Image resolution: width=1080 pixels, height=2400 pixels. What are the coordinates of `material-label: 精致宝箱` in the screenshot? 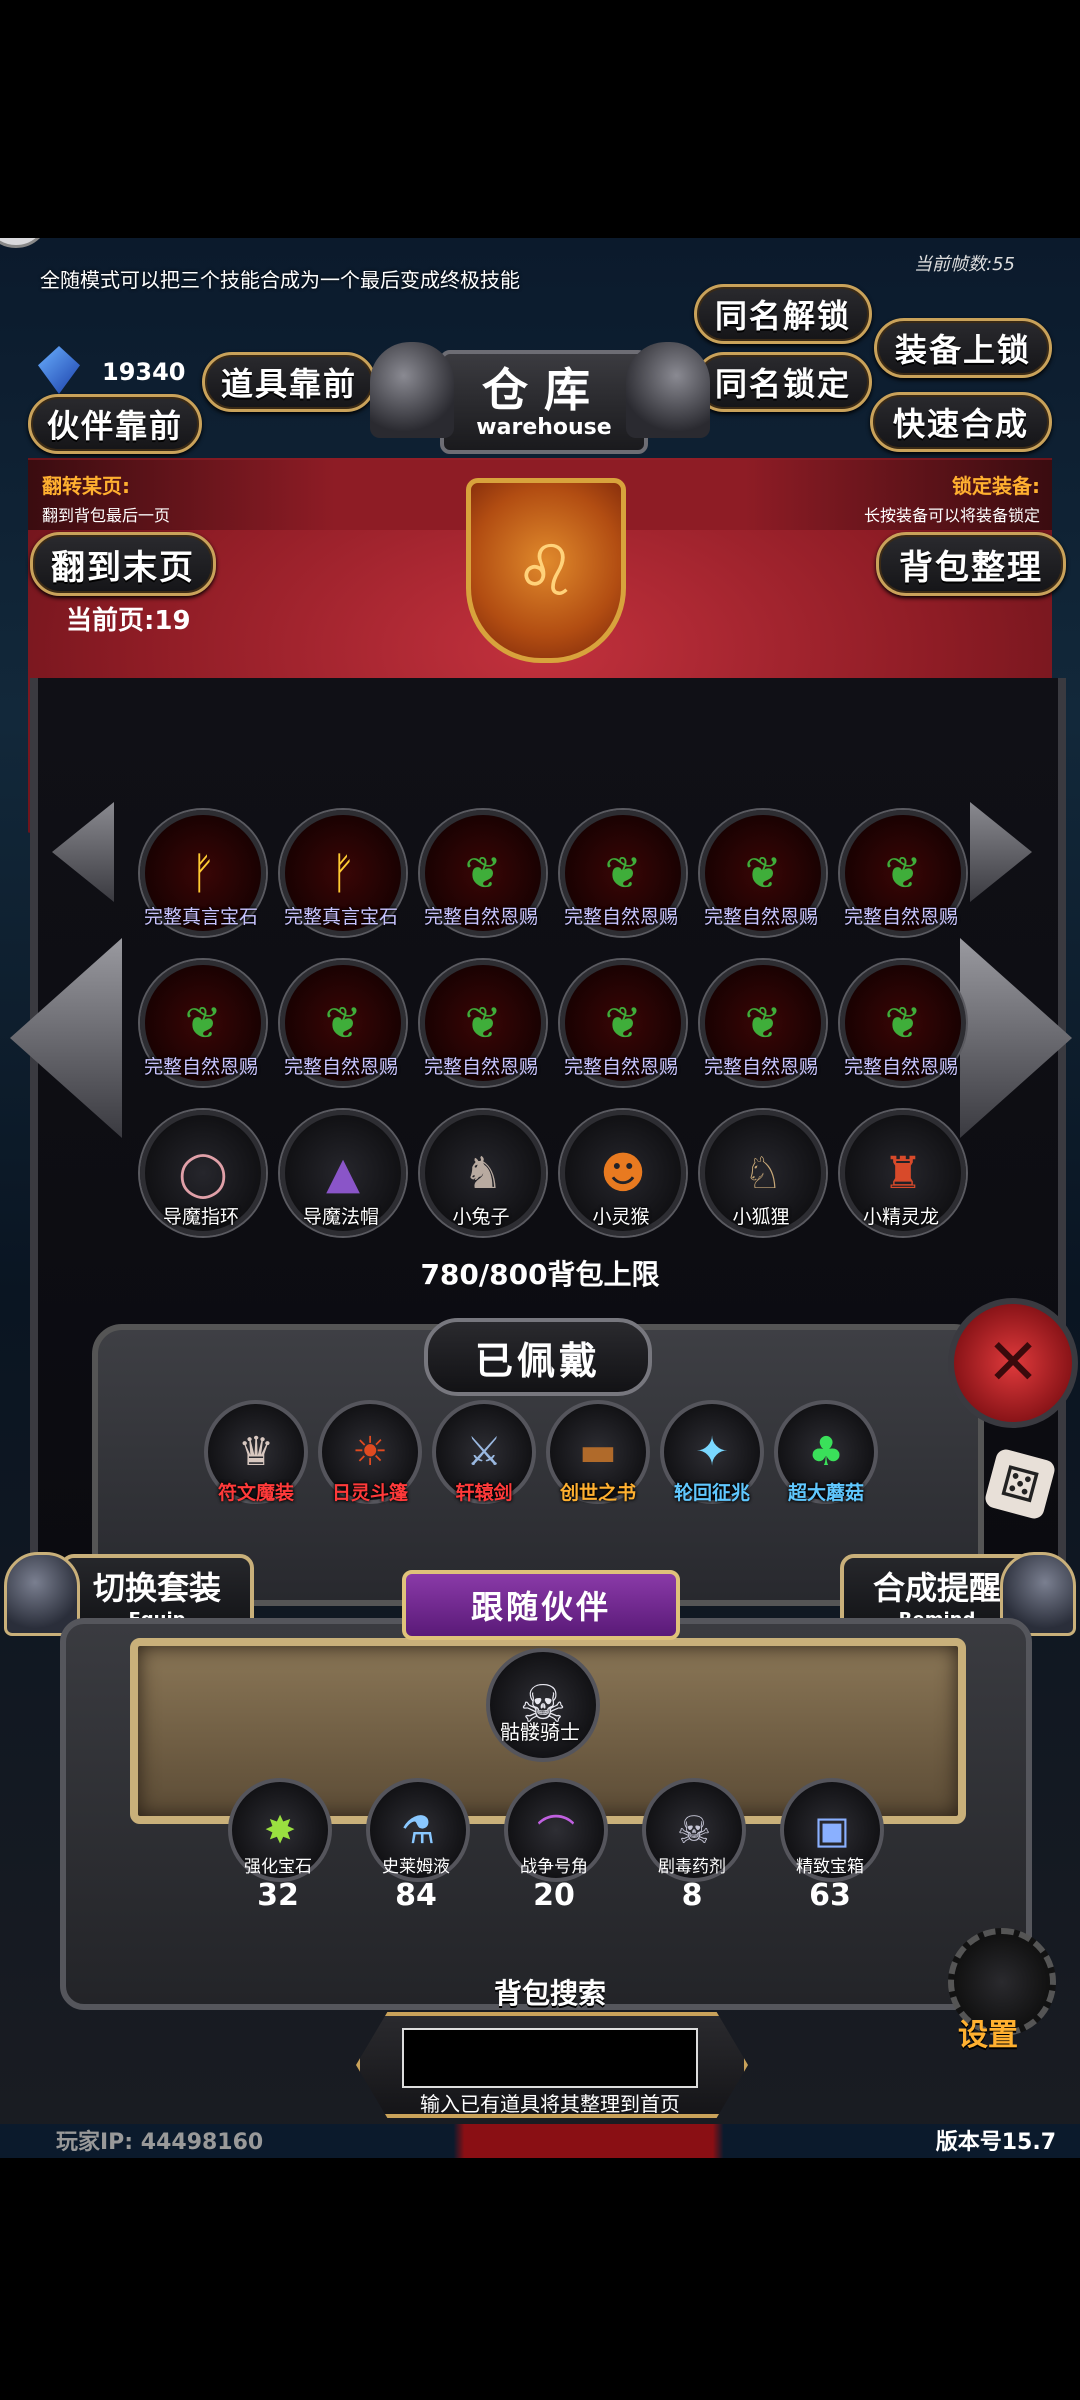 It's located at (830, 1867).